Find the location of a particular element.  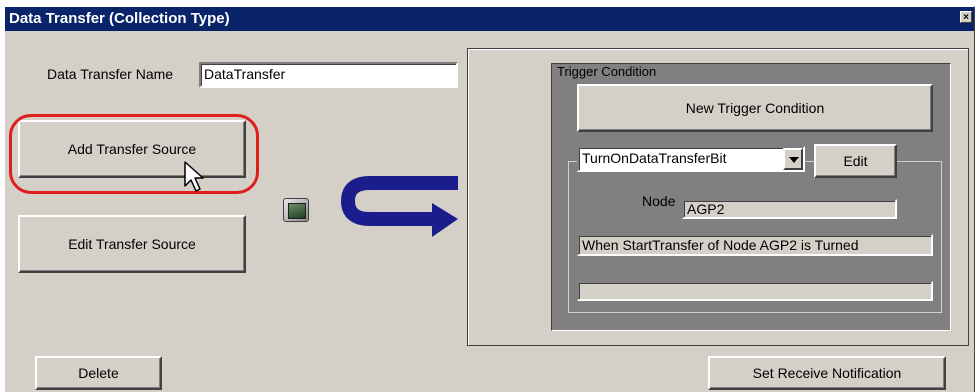

trigger-condition-label: Trigger Condition is located at coordinates (607, 71).